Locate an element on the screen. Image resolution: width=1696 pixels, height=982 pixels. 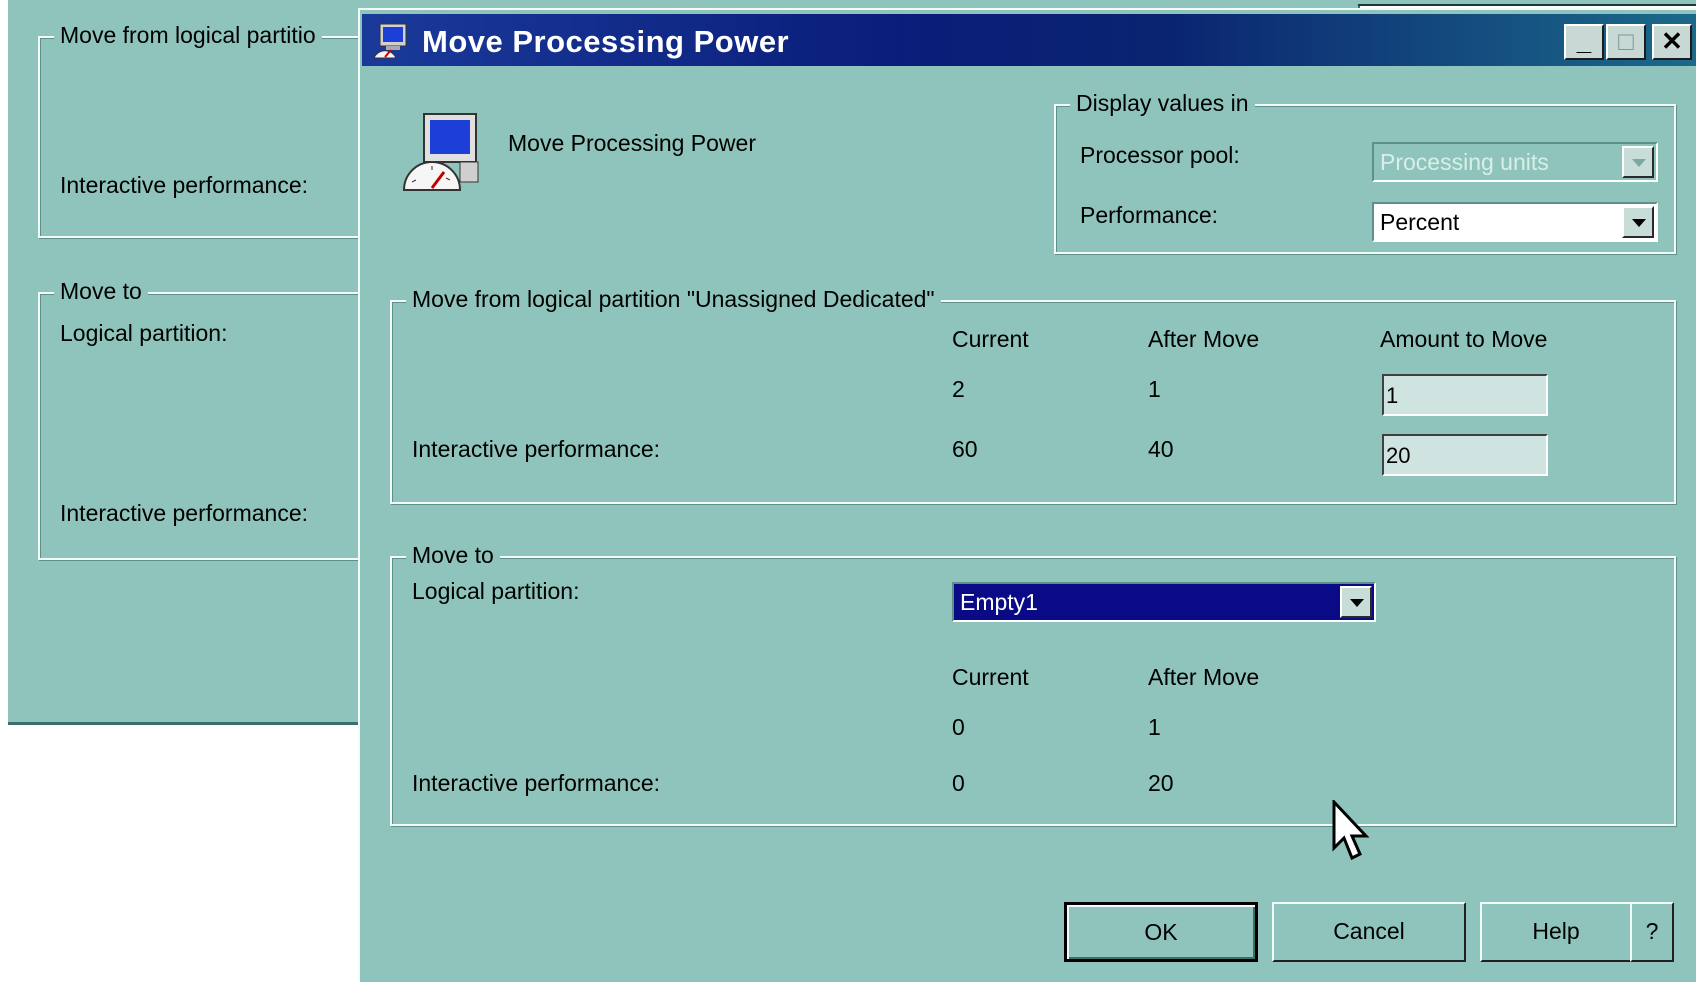
bg-interactive-performance-label: Interactive performance: is located at coordinates (184, 185).